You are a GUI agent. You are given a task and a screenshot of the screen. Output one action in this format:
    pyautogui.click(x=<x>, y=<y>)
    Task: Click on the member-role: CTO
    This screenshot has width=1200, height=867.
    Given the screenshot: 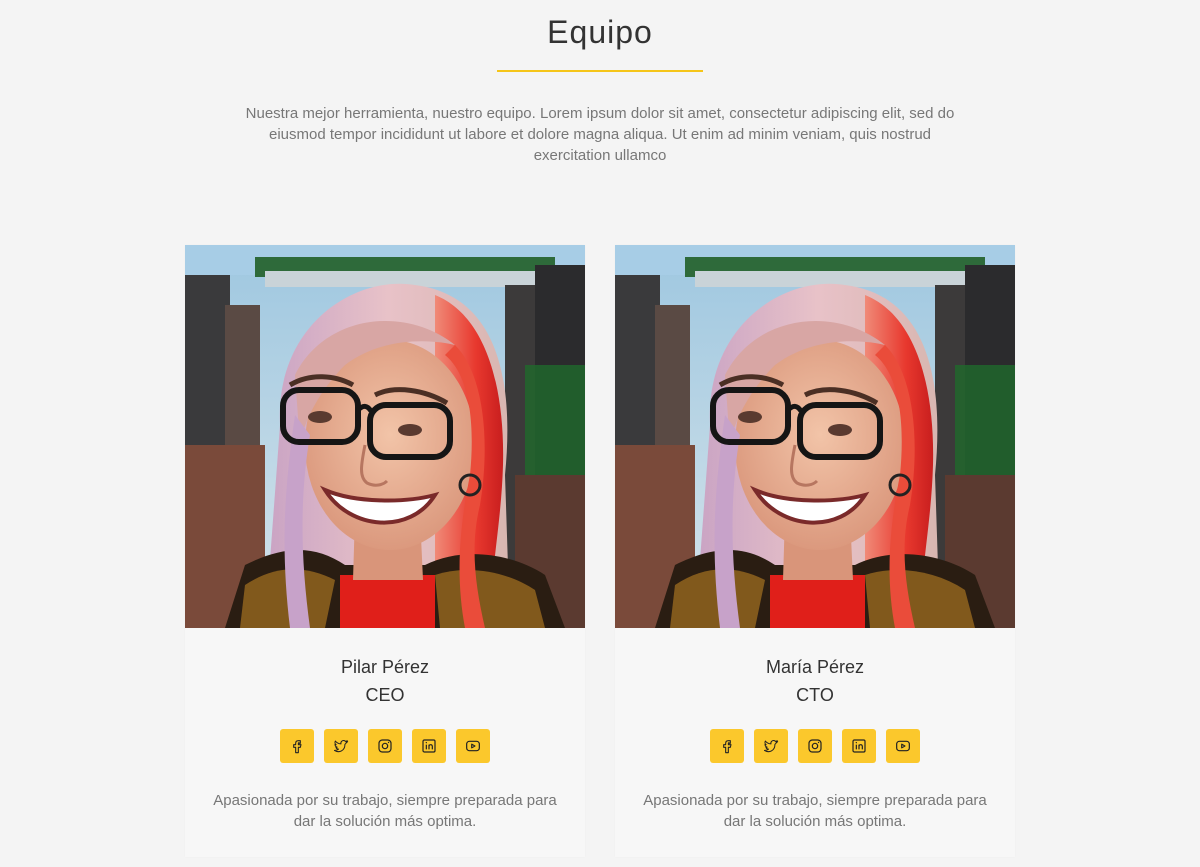 What is the action you would take?
    pyautogui.click(x=815, y=695)
    